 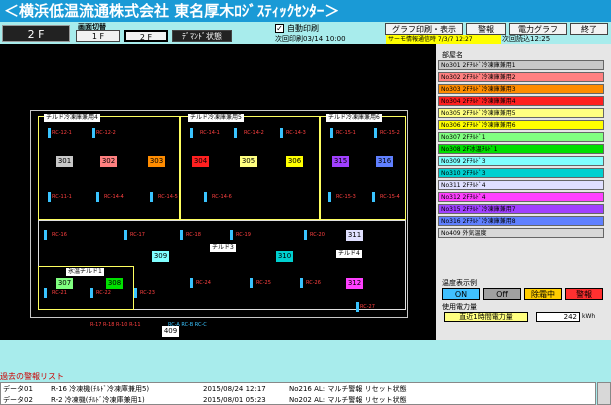 What do you see at coordinates (543, 294) in the screenshot?
I see `temp-state-2: 除霜中` at bounding box center [543, 294].